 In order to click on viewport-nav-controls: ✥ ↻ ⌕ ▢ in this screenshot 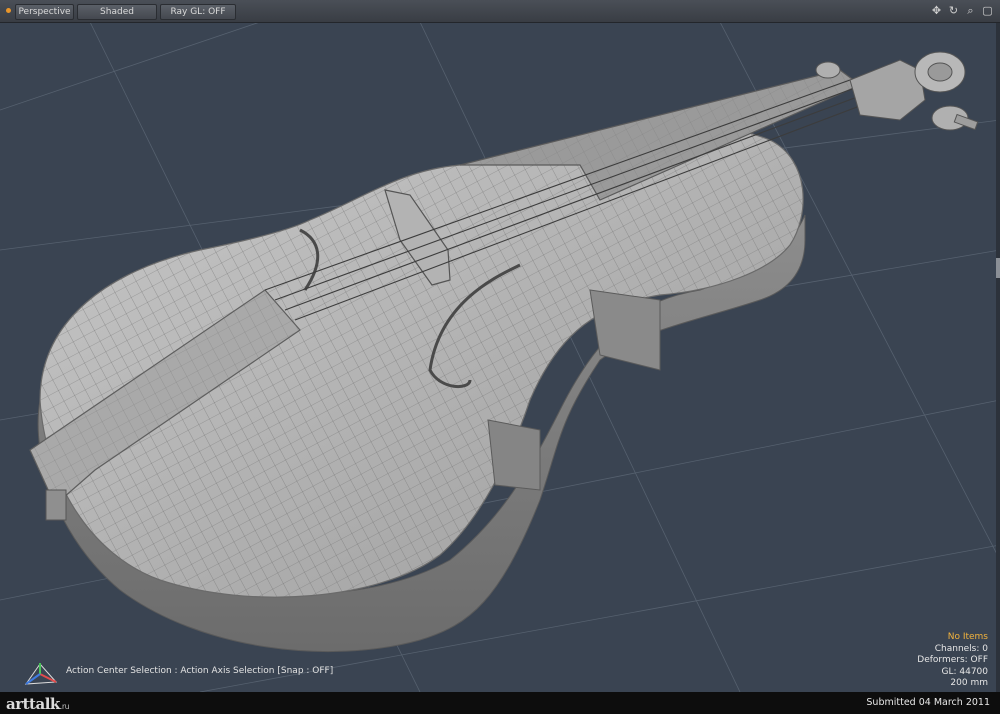, I will do `click(962, 10)`.